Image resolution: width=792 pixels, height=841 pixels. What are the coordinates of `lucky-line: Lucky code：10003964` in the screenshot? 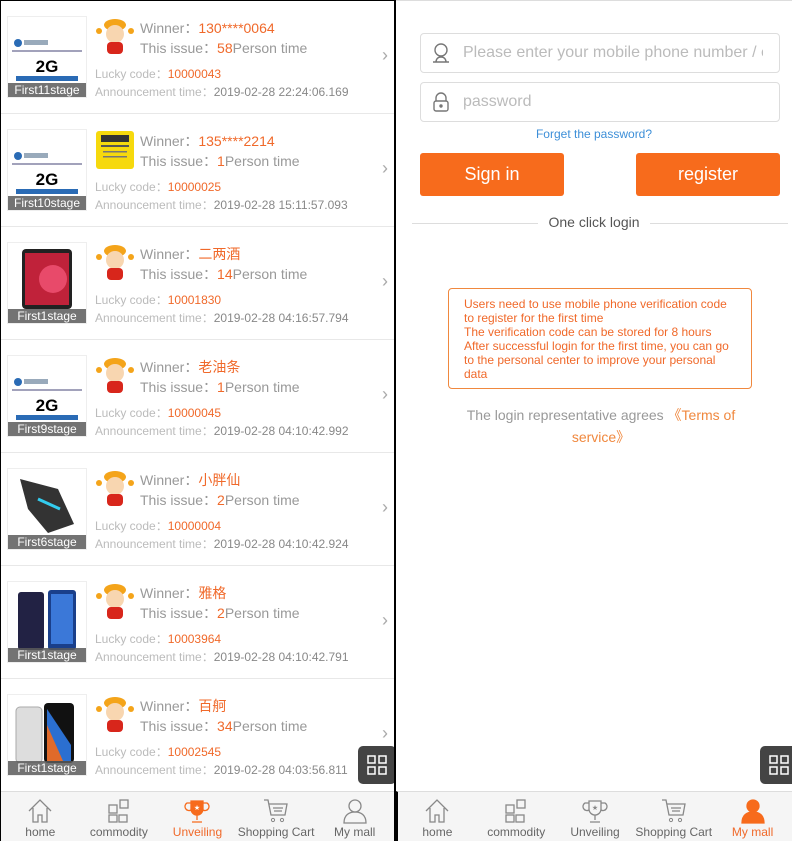 It's located at (158, 638).